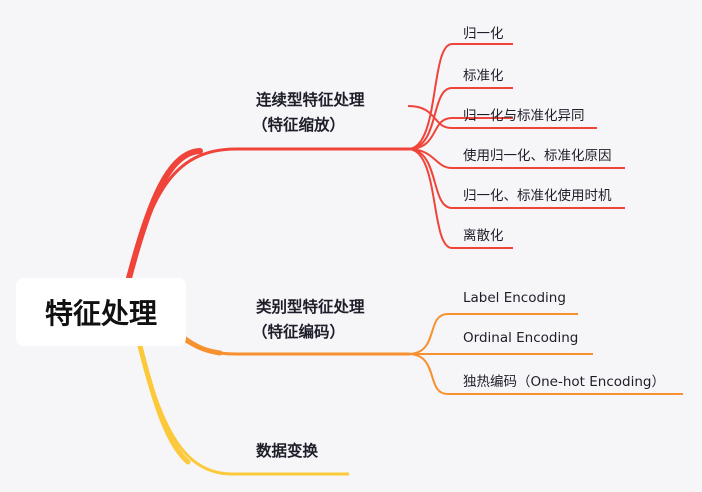  I want to click on root-node: 特征处理, so click(101, 312).